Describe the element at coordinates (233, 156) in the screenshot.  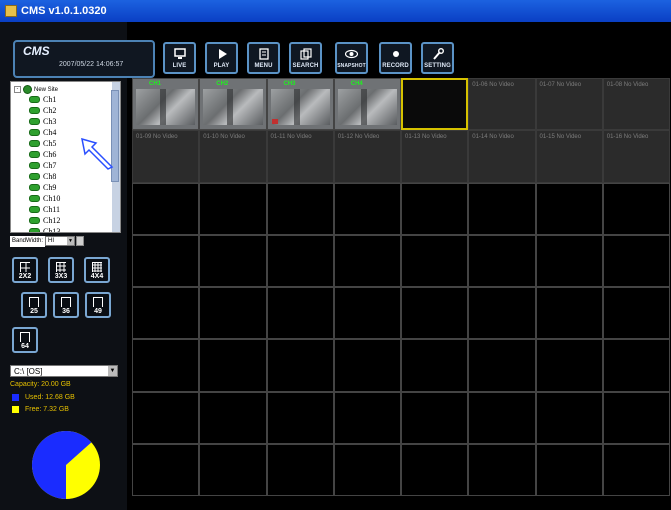
I see `video-cell: 01-10 No Video` at that location.